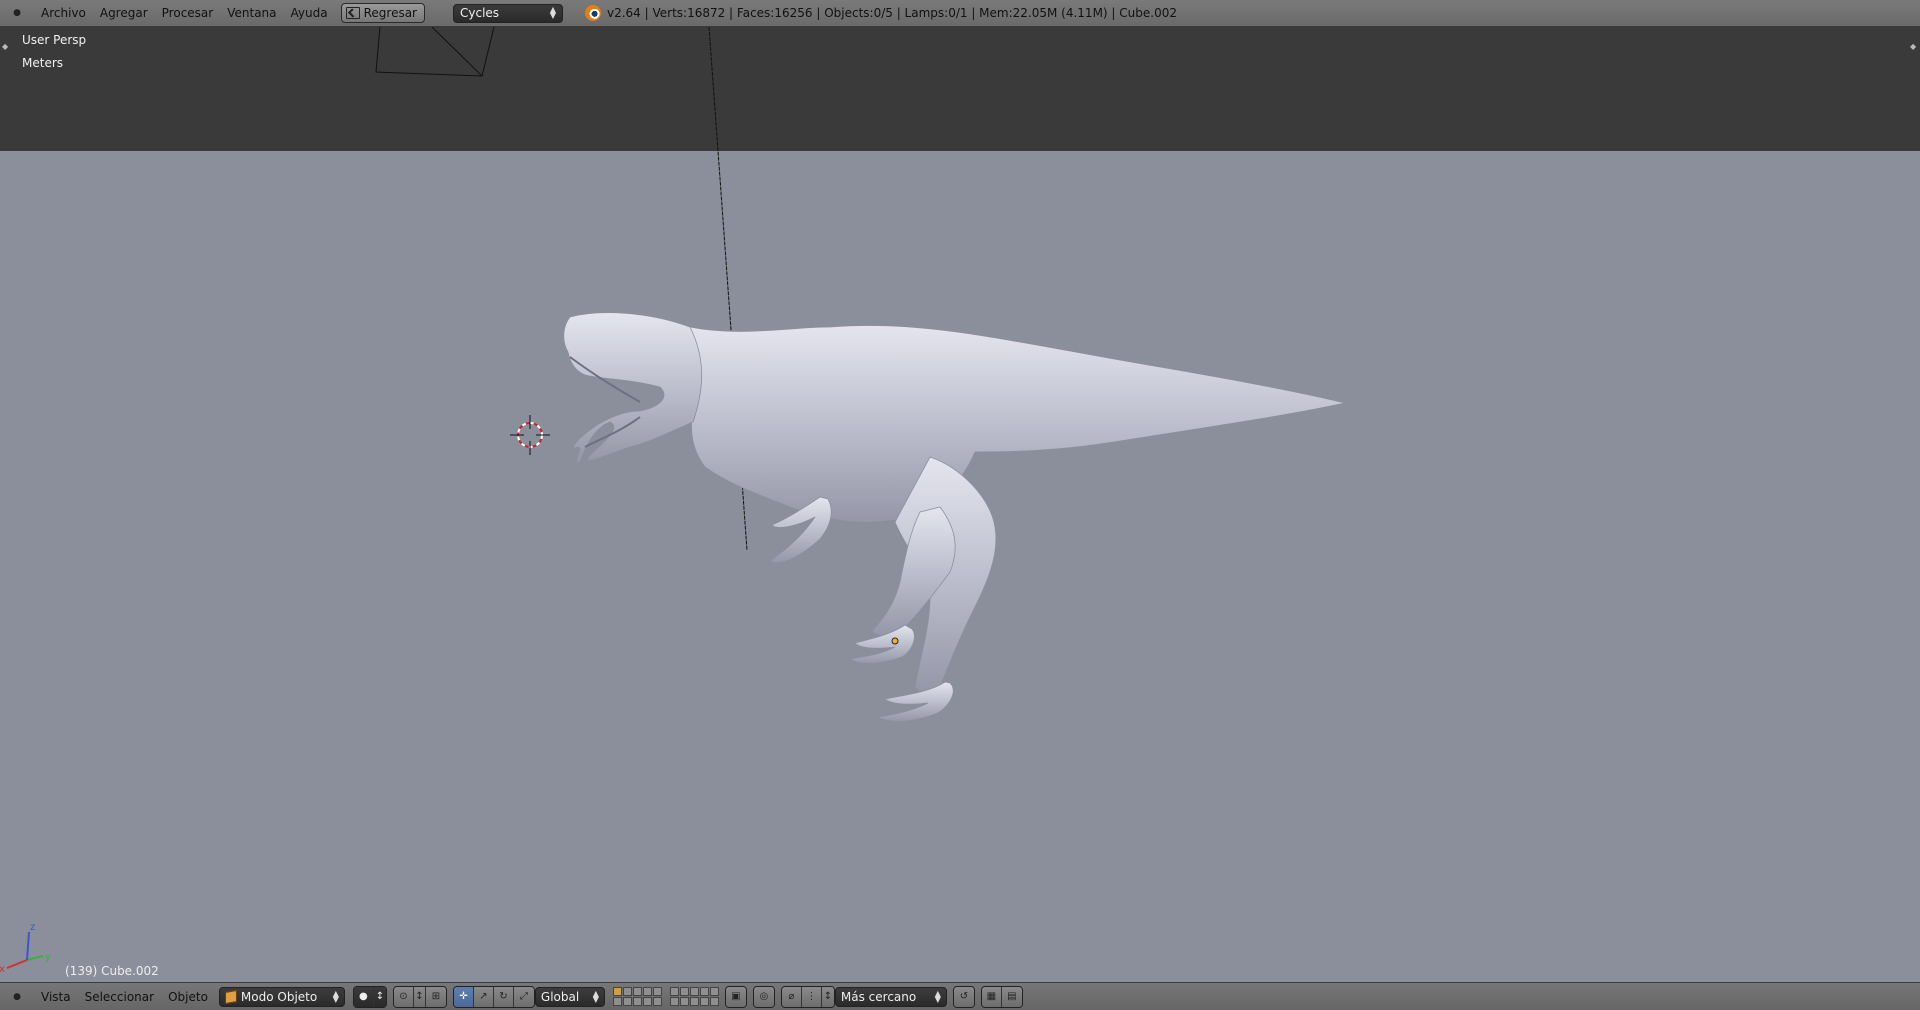 The width and height of the screenshot is (1920, 1010). I want to click on lock-icon: ▣, so click(735, 996).